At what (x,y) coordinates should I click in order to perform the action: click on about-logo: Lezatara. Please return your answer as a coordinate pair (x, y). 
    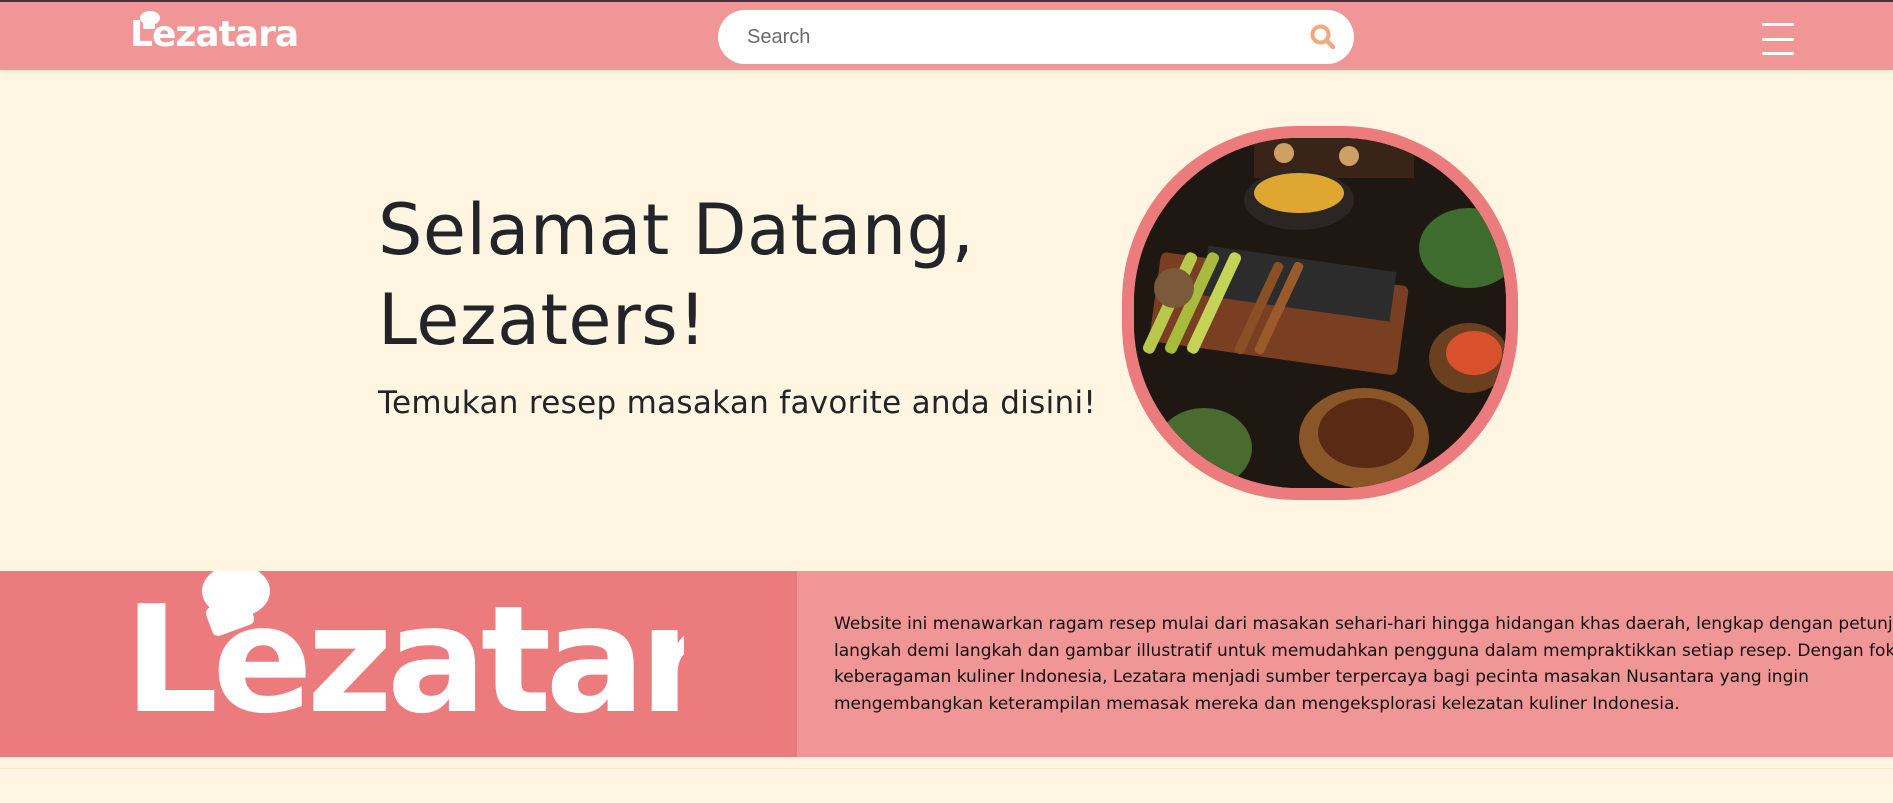
    Looking at the image, I should click on (404, 664).